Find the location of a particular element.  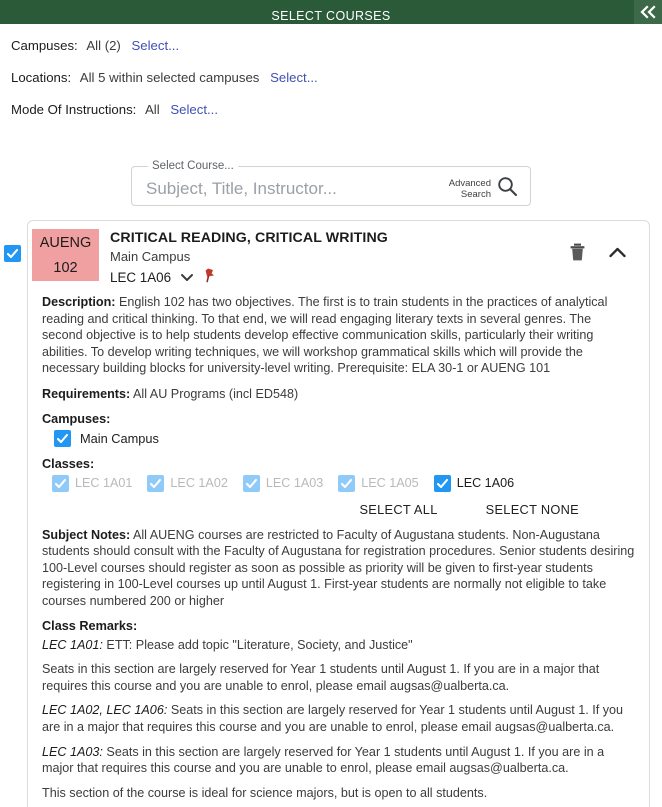

advanced-search-label: Advanced Search is located at coordinates (469, 188).